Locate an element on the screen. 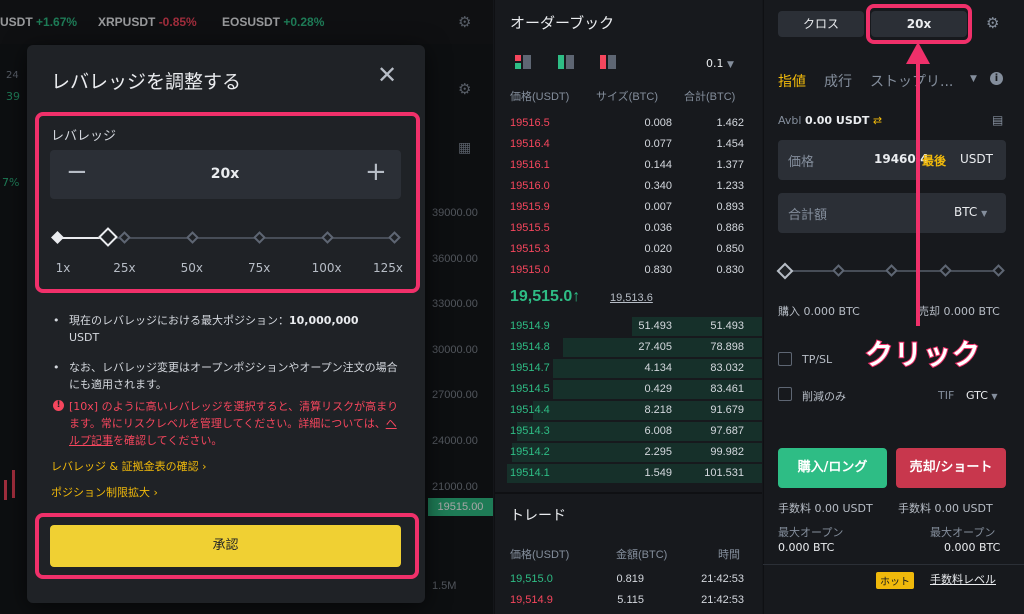 This screenshot has width=1024, height=614. max-position-value: 10,000,000 is located at coordinates (324, 320).